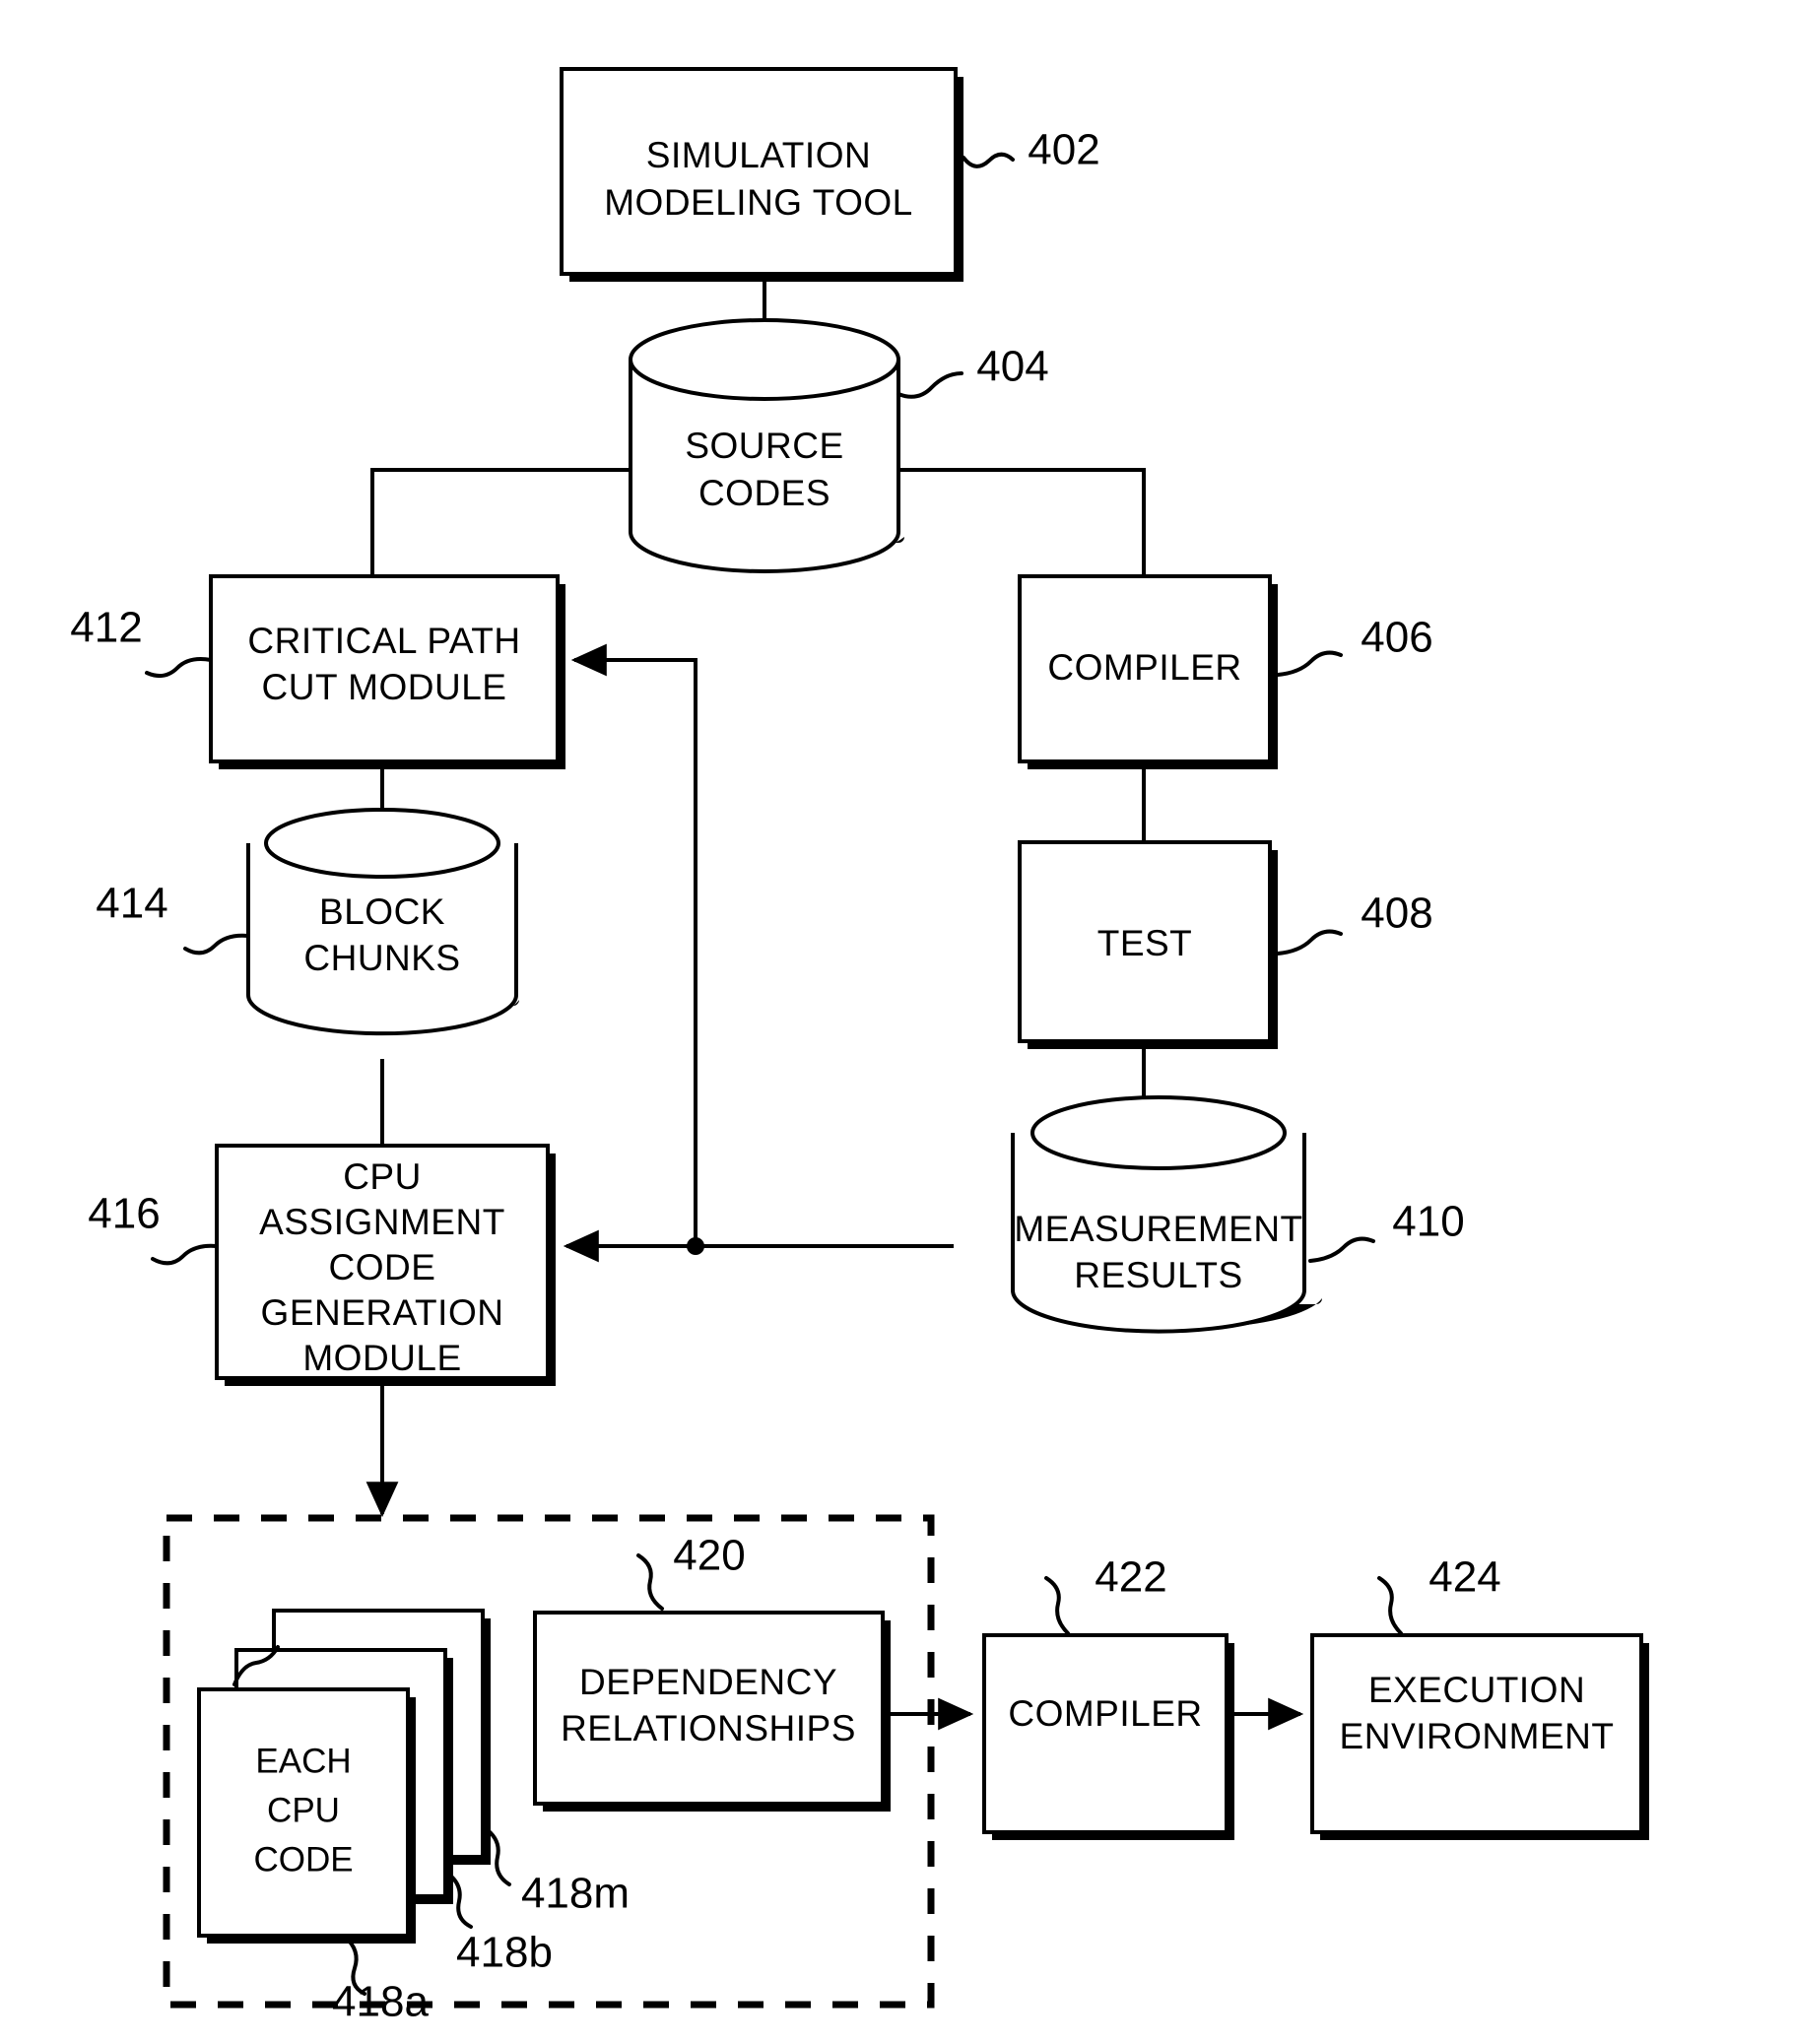 Image resolution: width=1793 pixels, height=2044 pixels. Describe the element at coordinates (764, 493) in the screenshot. I see `source-codes-label-line2: CODES` at that location.